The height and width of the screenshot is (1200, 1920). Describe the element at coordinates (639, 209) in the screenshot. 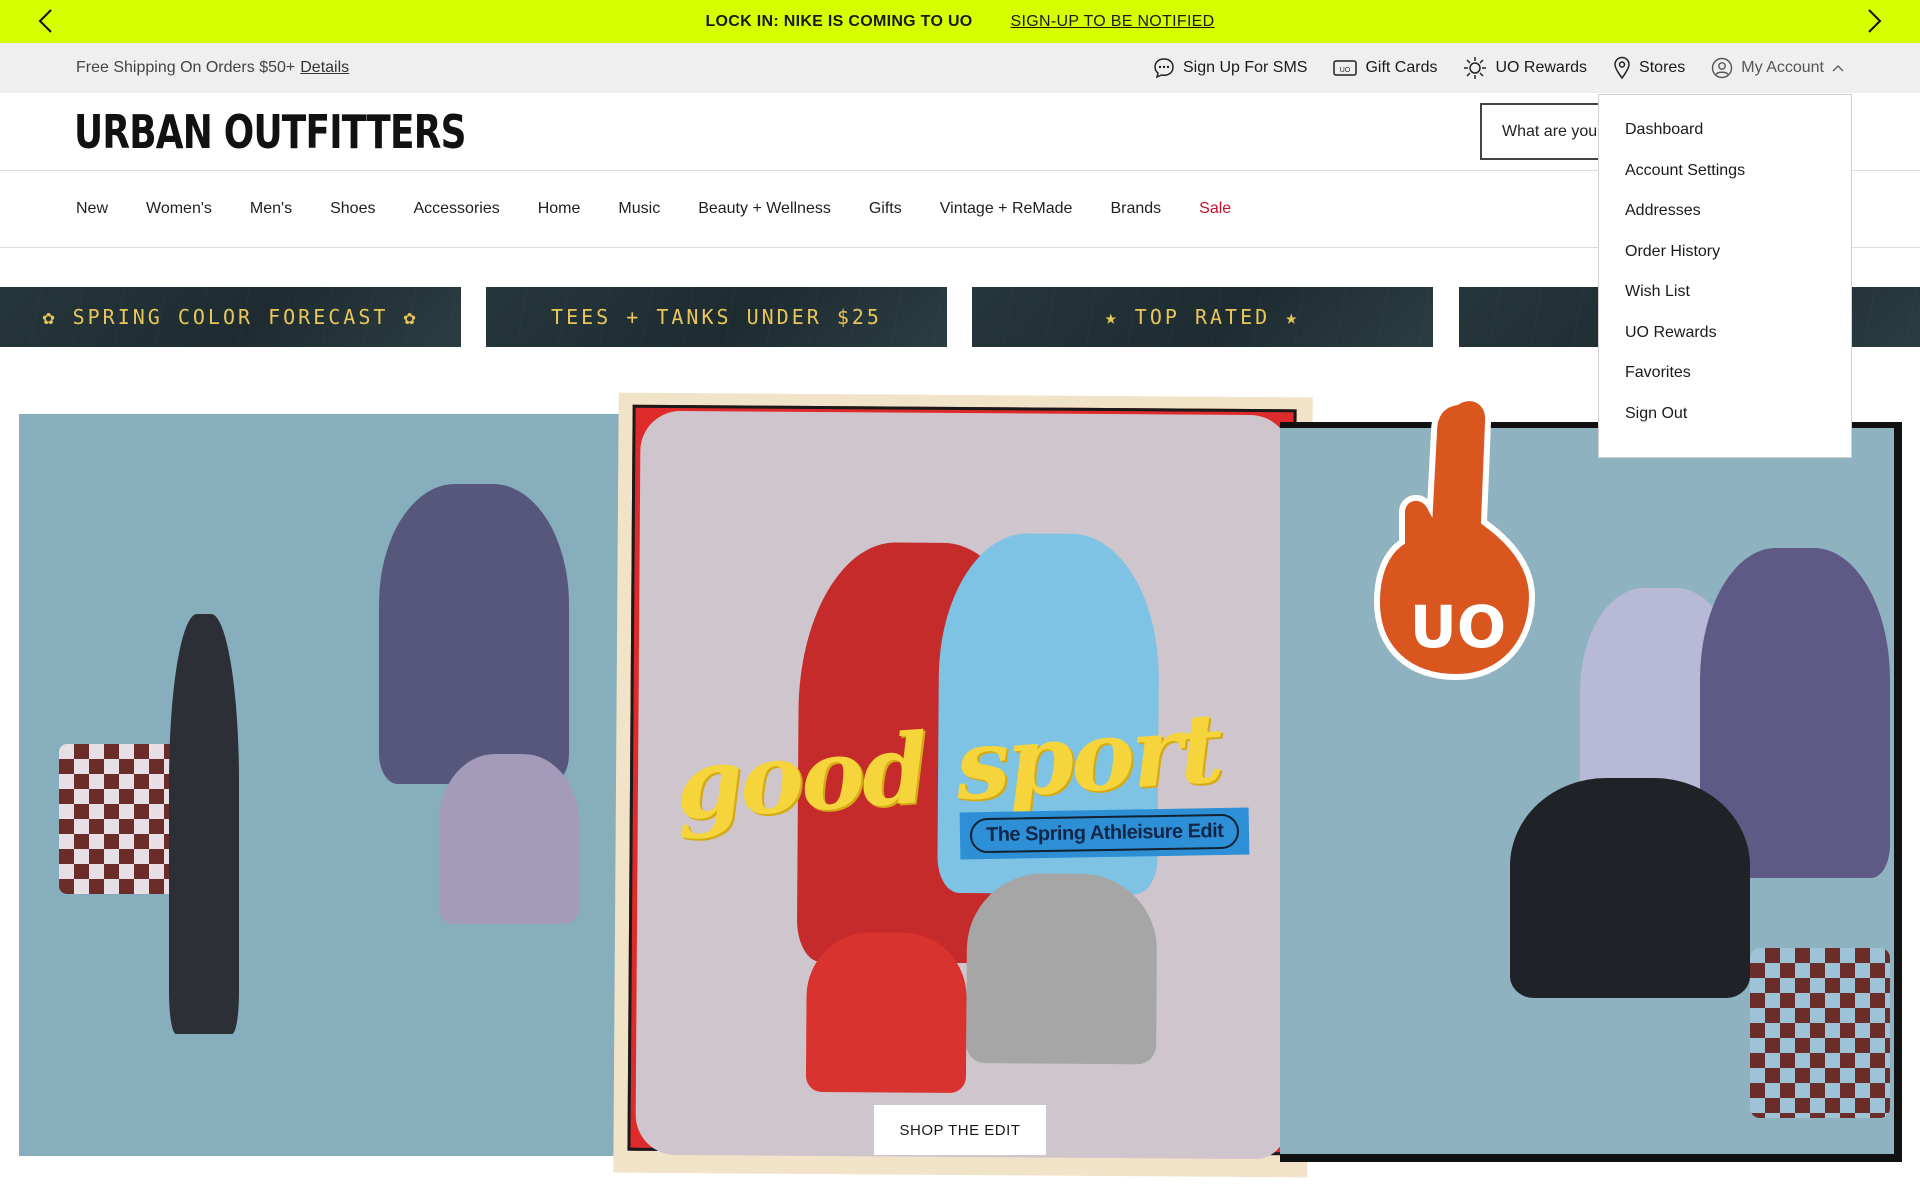

I see `nav-item-music: Music` at that location.